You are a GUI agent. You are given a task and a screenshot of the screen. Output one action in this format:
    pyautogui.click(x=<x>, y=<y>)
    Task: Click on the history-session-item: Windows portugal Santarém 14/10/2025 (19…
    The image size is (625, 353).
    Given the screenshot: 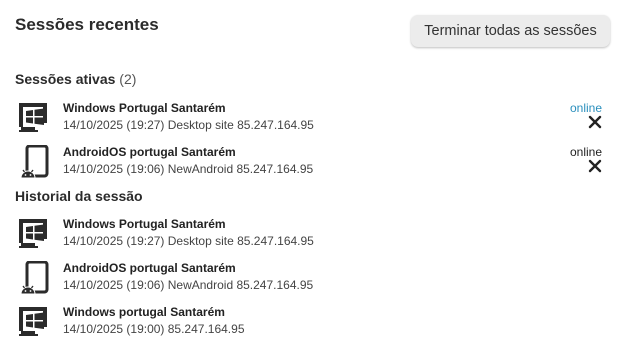 What is the action you would take?
    pyautogui.click(x=315, y=325)
    